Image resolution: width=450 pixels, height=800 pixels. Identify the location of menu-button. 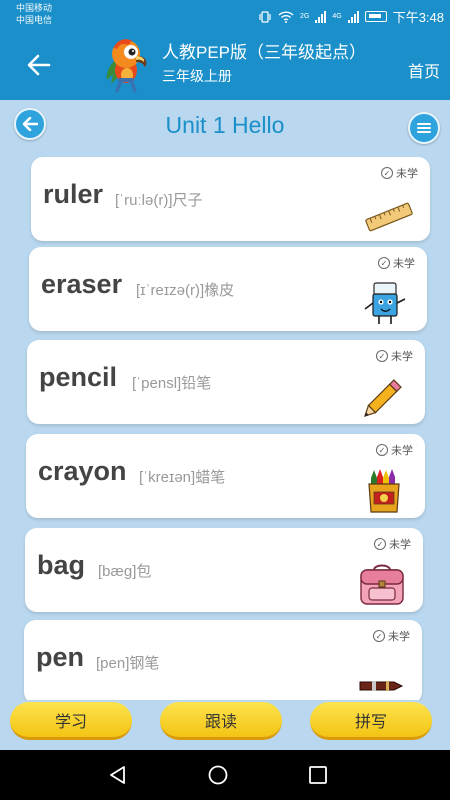
(424, 128).